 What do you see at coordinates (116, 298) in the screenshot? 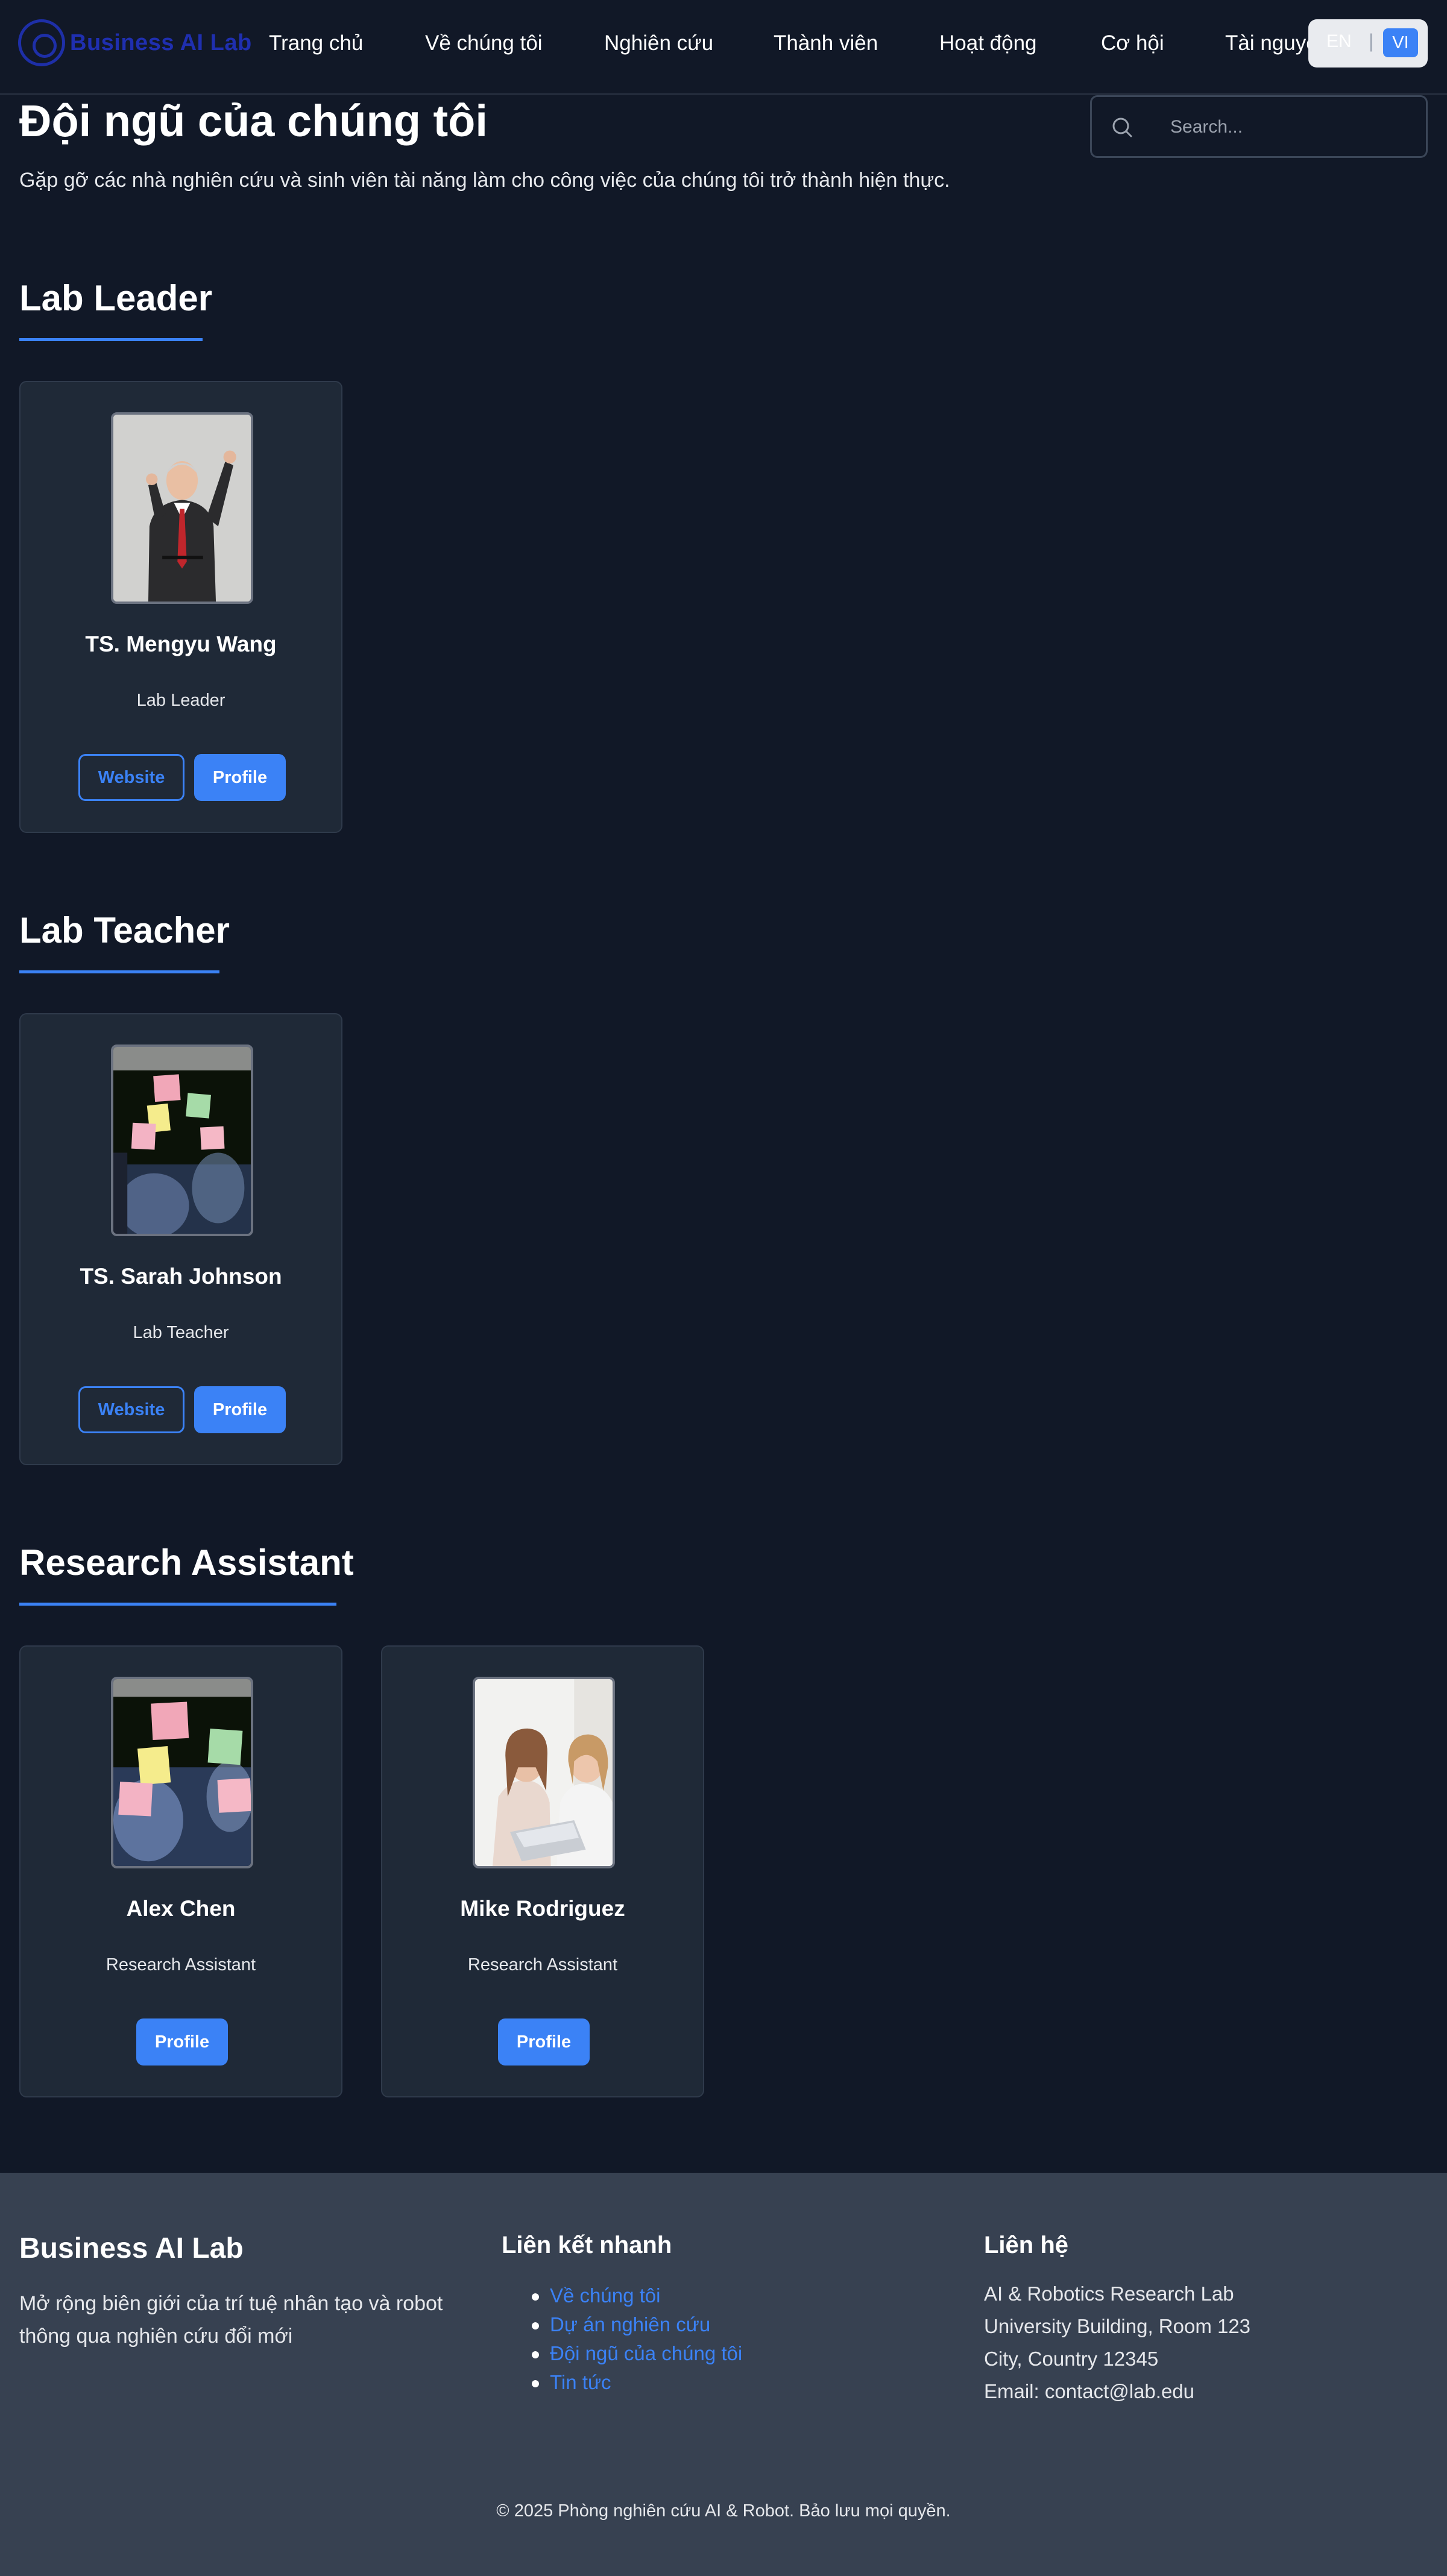
I see `section-title-lab-leader: Lab Leader` at bounding box center [116, 298].